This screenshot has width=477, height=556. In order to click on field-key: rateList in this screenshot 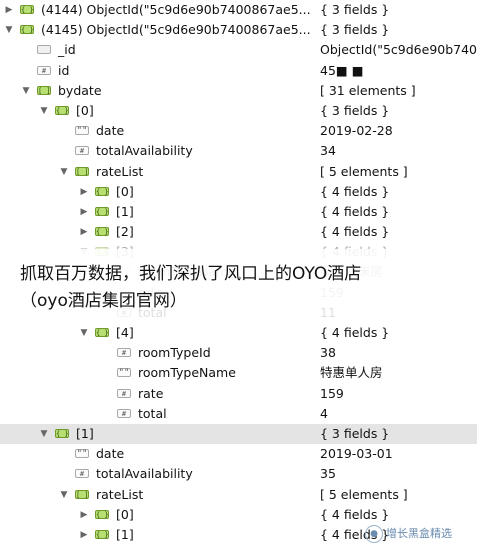, I will do `click(120, 171)`.